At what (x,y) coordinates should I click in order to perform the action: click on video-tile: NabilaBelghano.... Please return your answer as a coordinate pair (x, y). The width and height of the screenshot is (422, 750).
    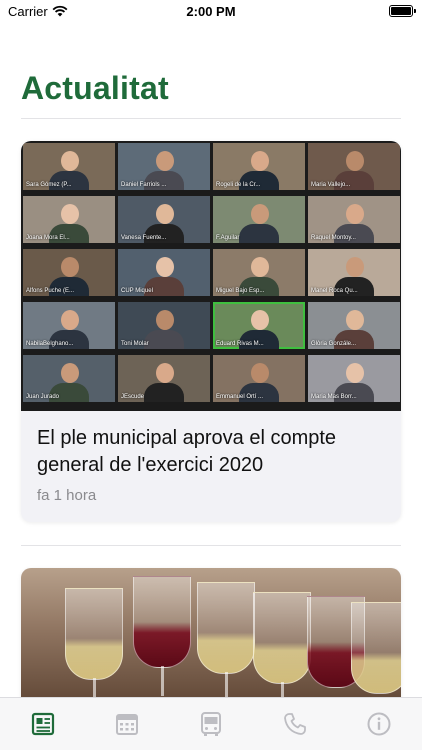
    Looking at the image, I should click on (69, 325).